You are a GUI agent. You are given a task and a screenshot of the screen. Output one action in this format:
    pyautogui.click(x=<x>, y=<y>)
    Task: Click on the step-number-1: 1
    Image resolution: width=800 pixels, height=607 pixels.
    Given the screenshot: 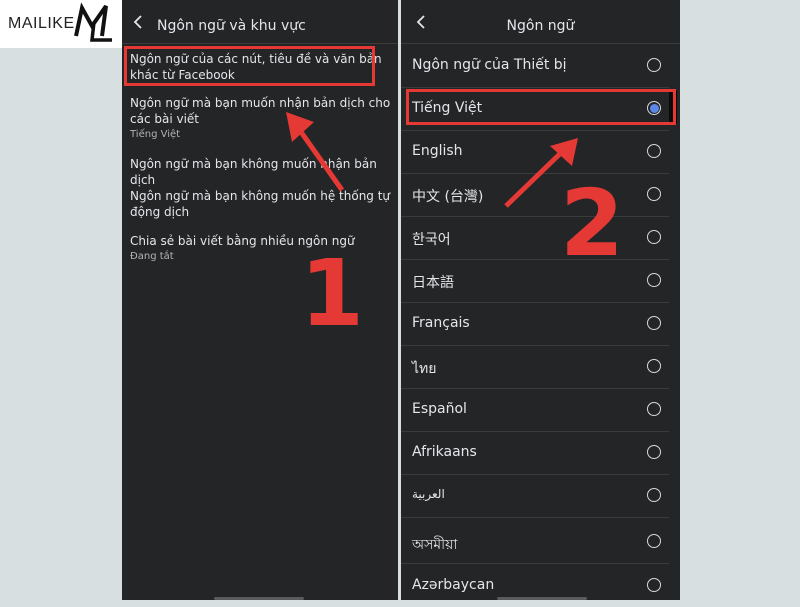 What is the action you would take?
    pyautogui.click(x=332, y=293)
    